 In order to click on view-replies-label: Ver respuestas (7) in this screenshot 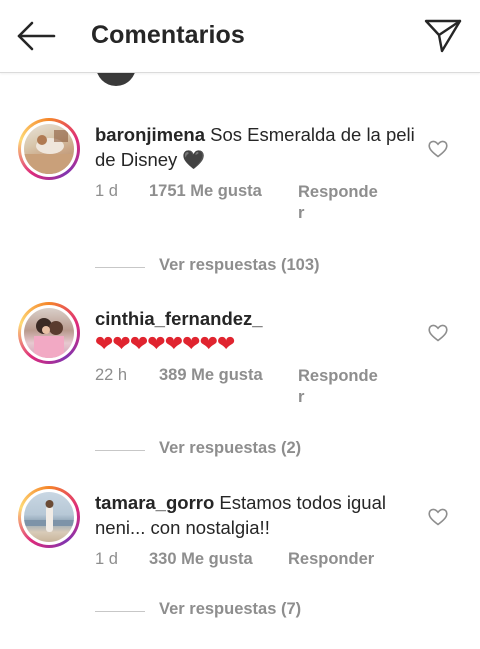, I will do `click(230, 609)`.